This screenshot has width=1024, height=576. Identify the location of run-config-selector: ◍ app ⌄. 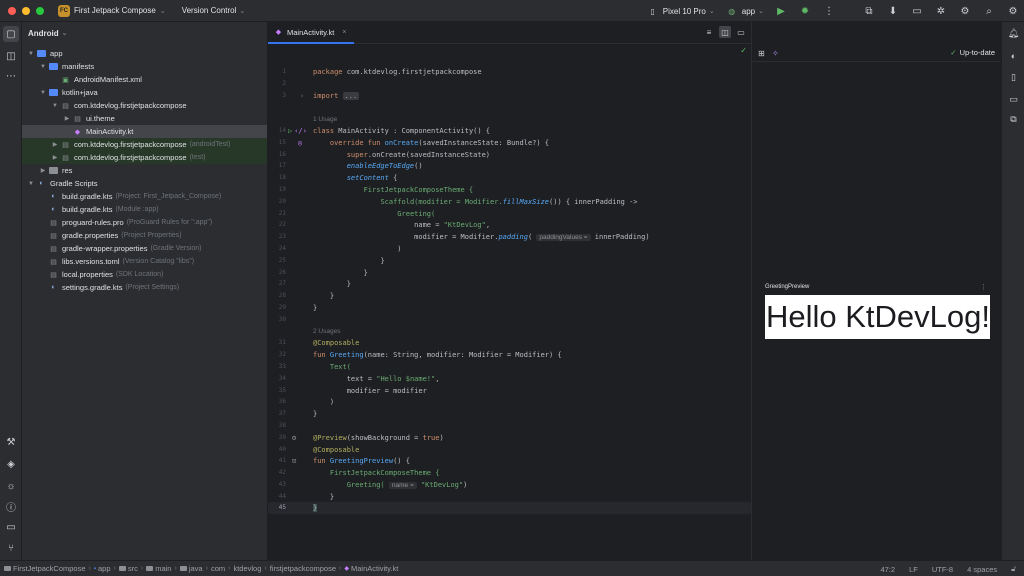
(744, 11).